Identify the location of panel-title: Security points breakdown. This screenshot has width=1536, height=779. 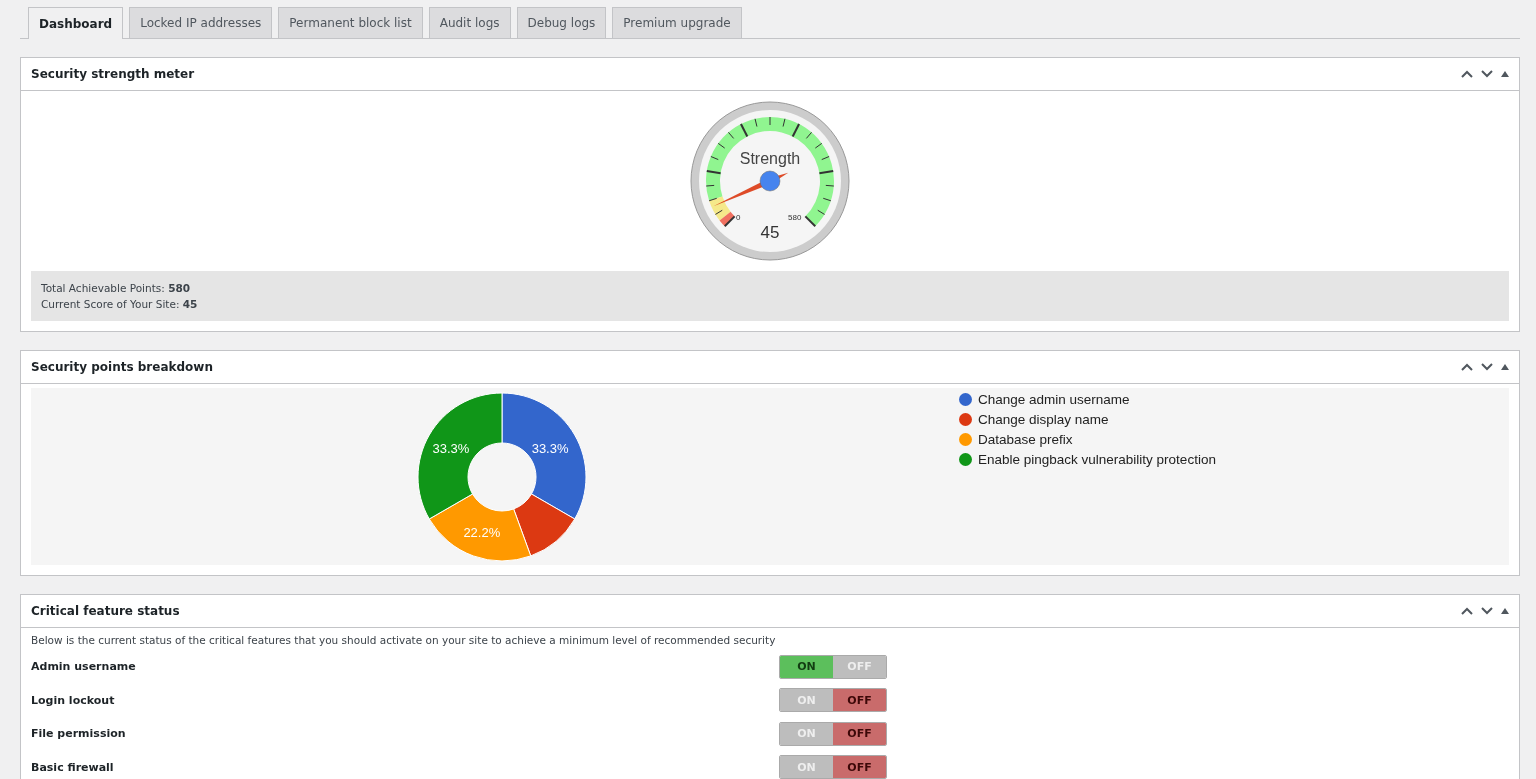
(122, 367).